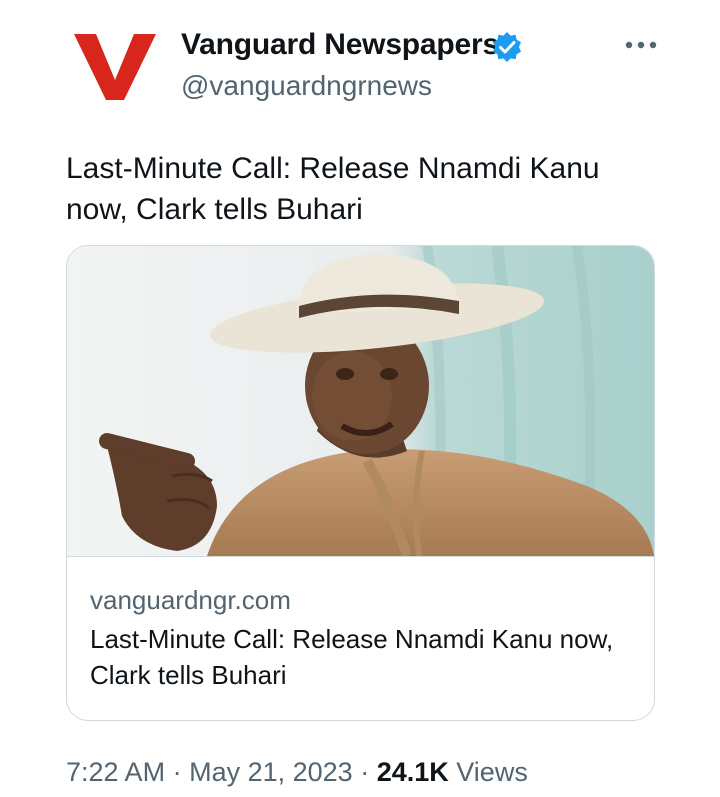  I want to click on card-domain: vanguardngr.com, so click(190, 600).